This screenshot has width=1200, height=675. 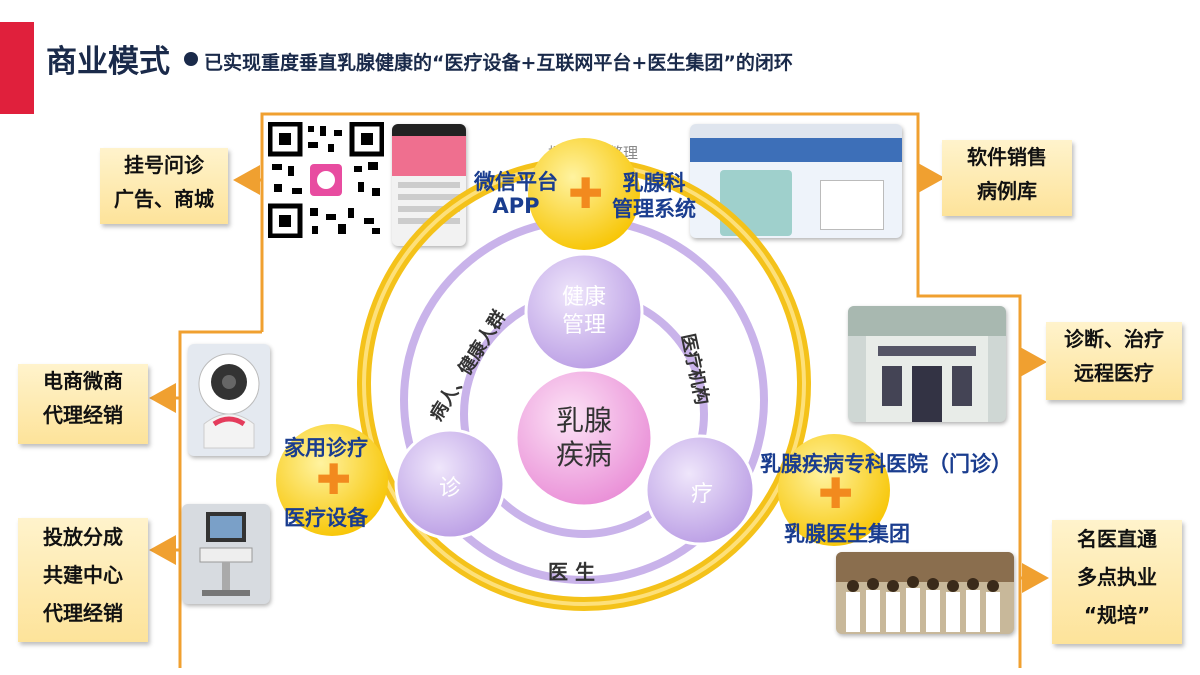 What do you see at coordinates (654, 183) in the screenshot?
I see `node-line: 乳腺科` at bounding box center [654, 183].